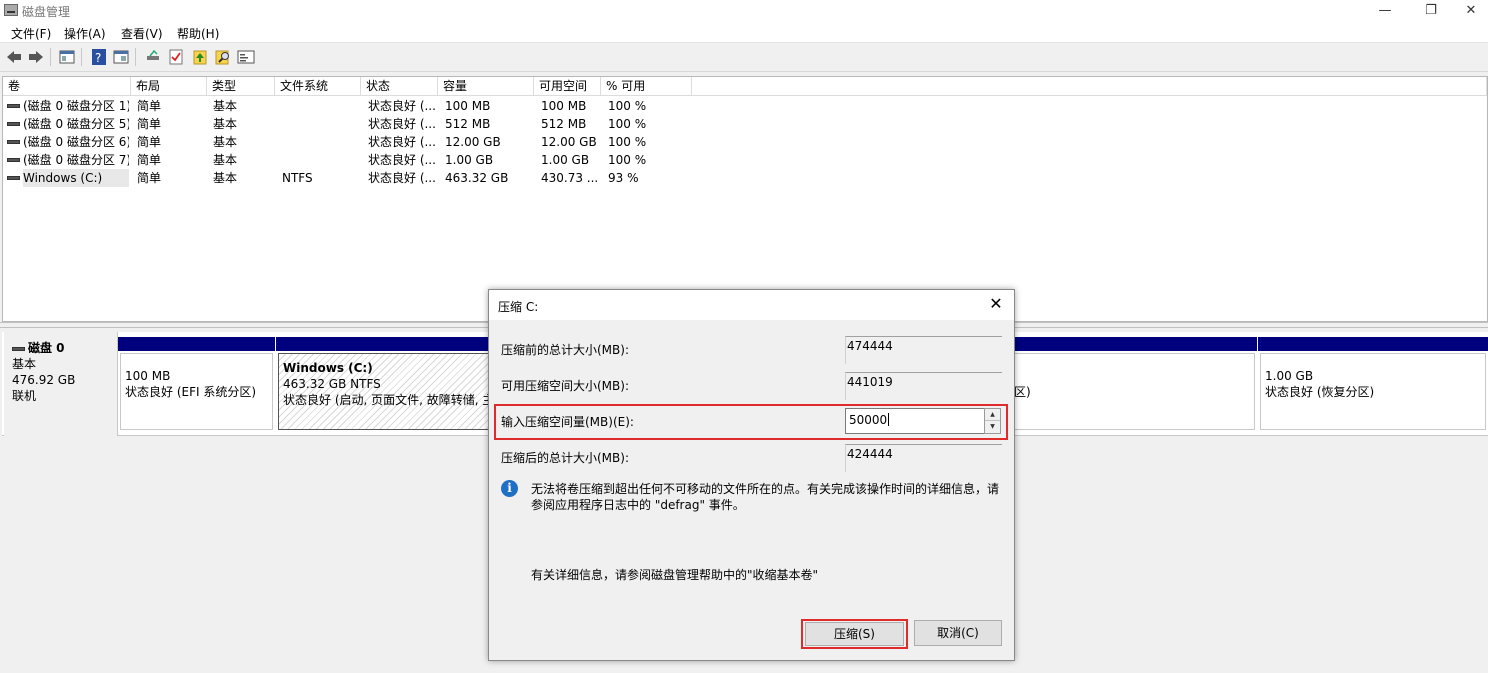 The image size is (1488, 673). What do you see at coordinates (46, 12) in the screenshot?
I see `window-title: 磁盘管理` at bounding box center [46, 12].